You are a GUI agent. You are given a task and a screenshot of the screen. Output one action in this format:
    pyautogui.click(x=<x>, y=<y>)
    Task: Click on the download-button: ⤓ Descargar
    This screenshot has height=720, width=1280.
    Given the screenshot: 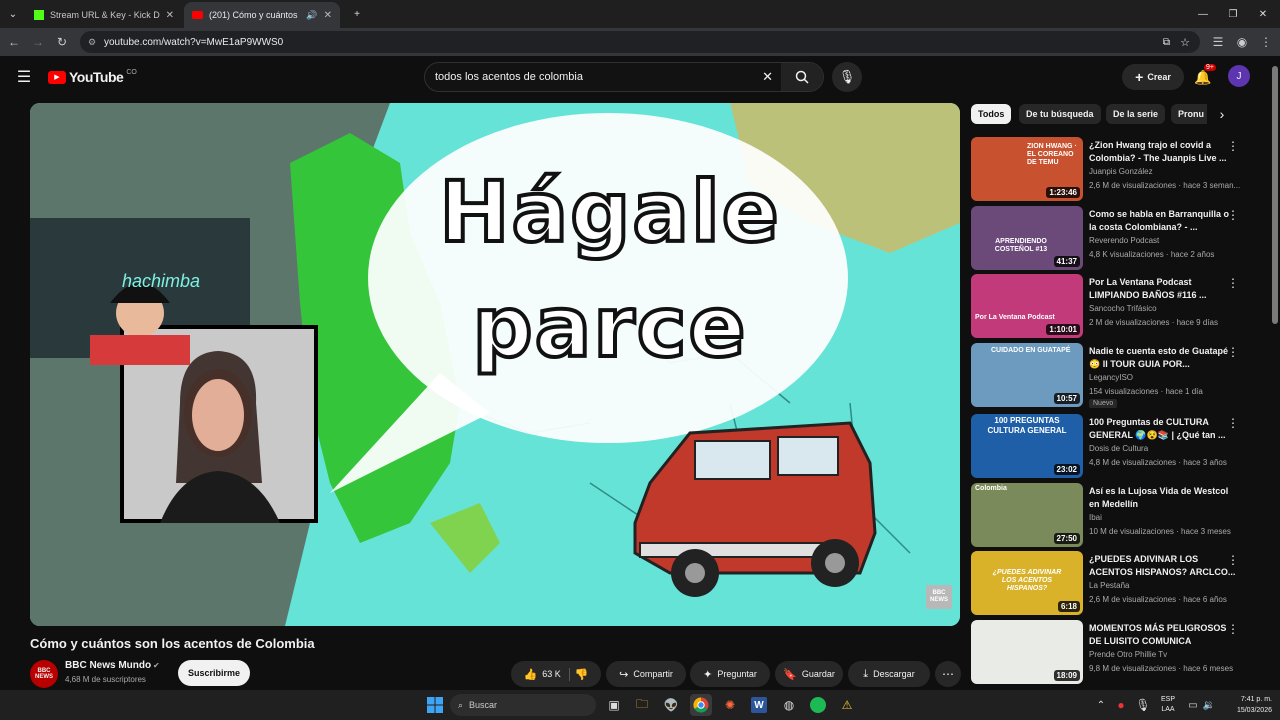 What is the action you would take?
    pyautogui.click(x=889, y=674)
    